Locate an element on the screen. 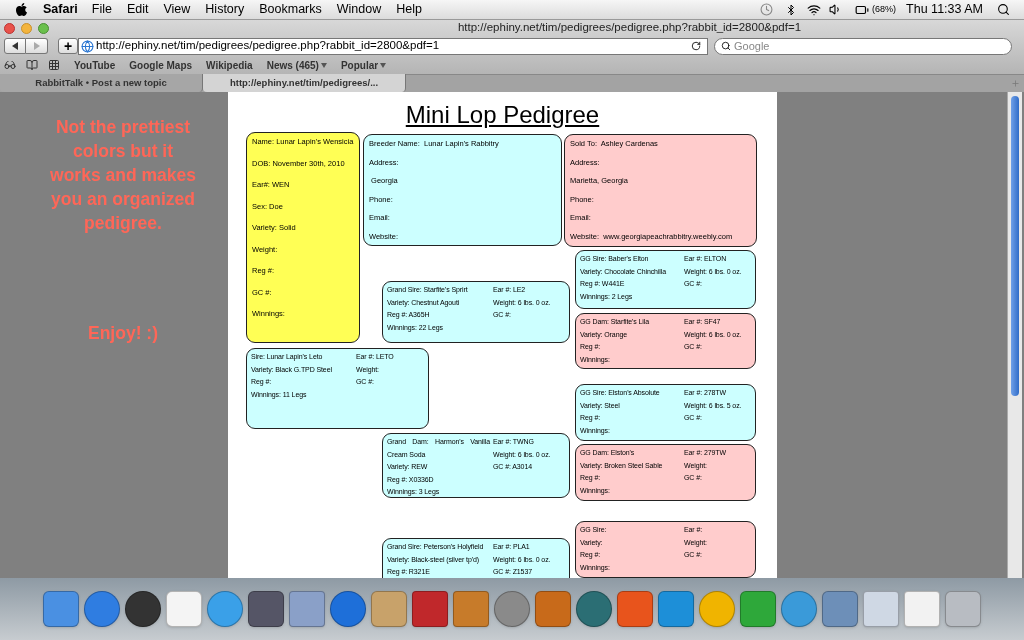 The width and height of the screenshot is (1024, 640). signoff-text: Enjoy! :) is located at coordinates (123, 333).